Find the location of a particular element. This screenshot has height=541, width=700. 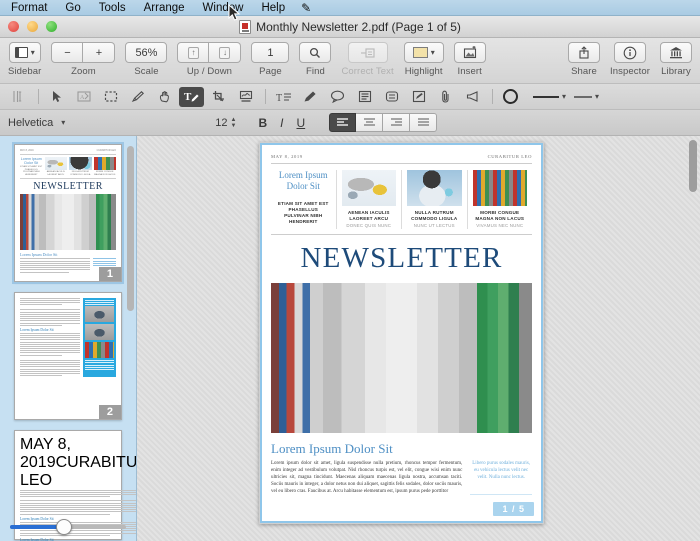

find-button is located at coordinates (315, 52).